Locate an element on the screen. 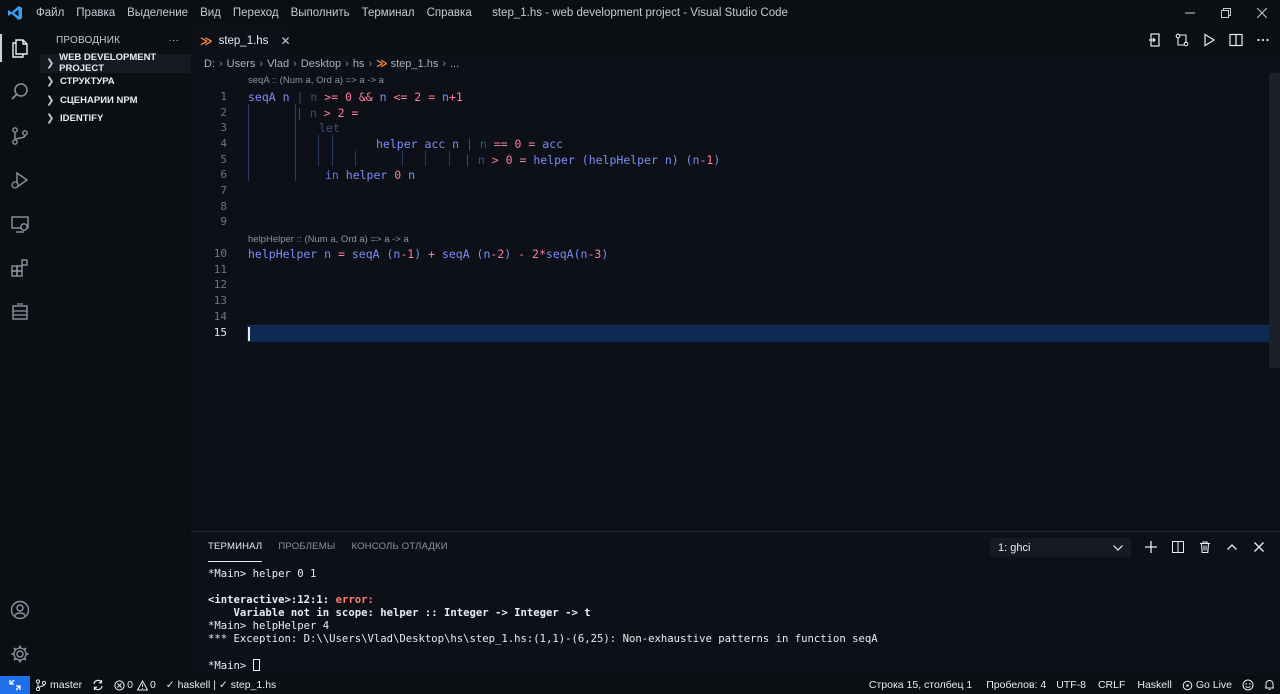 The height and width of the screenshot is (694, 1280). terminal-select-value: 1: ghci is located at coordinates (1014, 547).